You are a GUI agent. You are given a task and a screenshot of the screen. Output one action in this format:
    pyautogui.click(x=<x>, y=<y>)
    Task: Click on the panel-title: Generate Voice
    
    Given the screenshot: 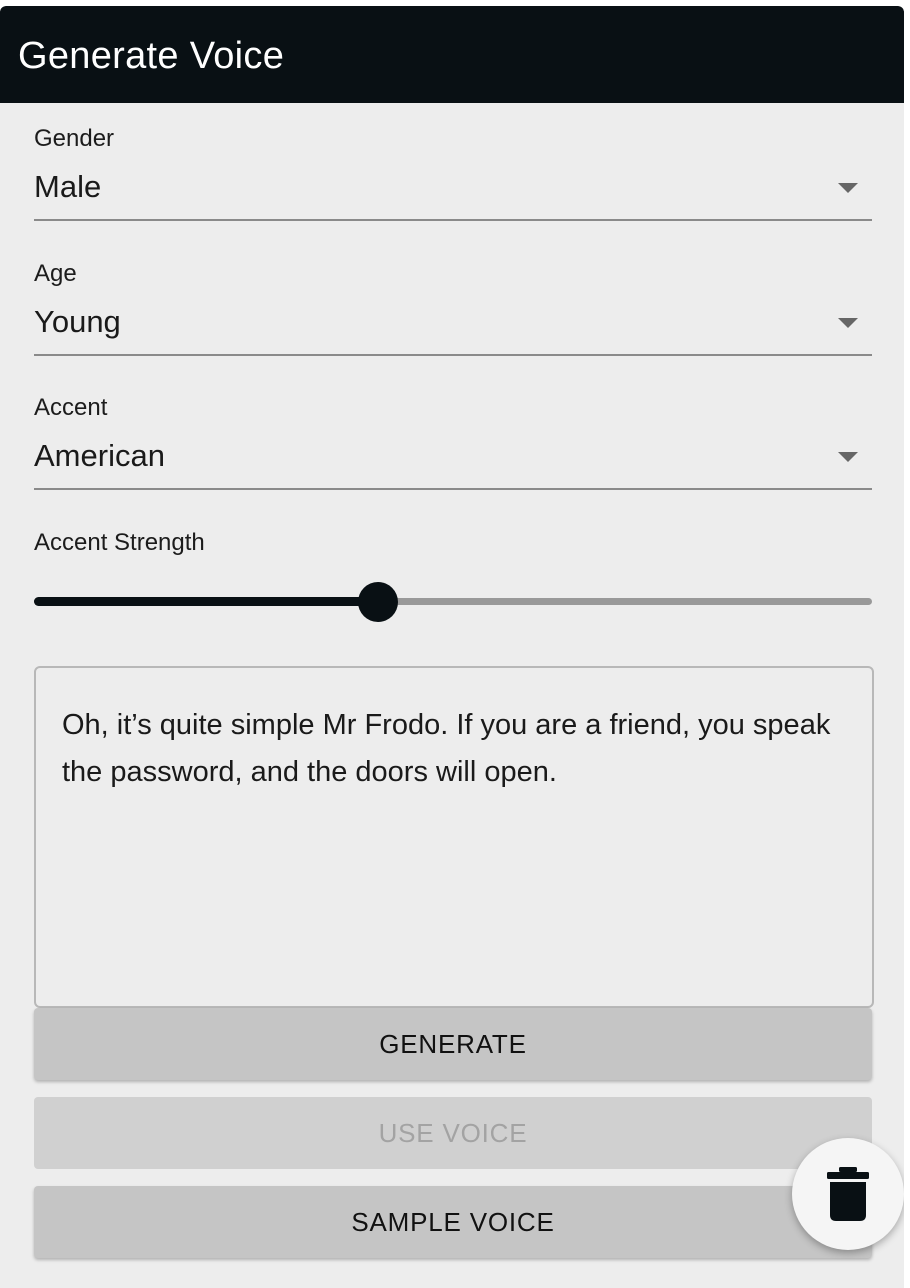 What is the action you would take?
    pyautogui.click(x=151, y=56)
    